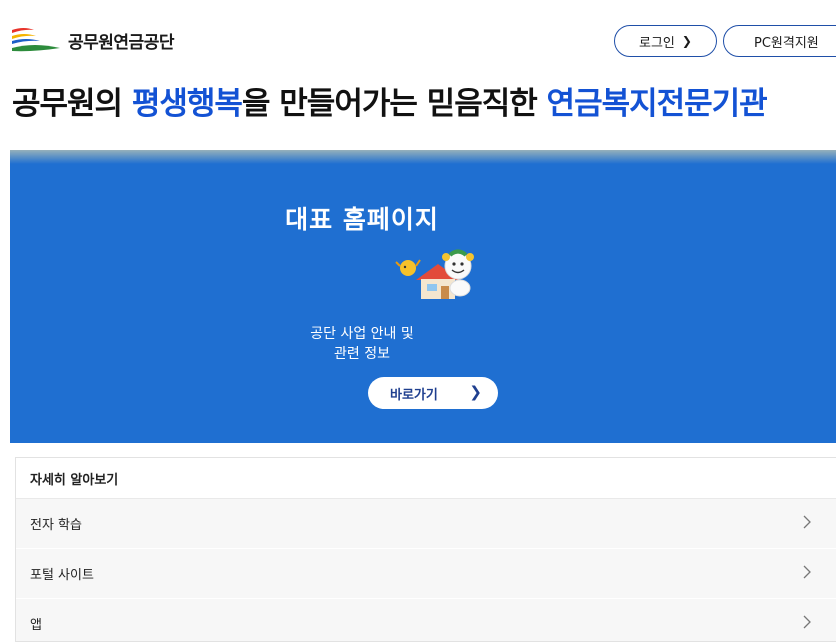 The height and width of the screenshot is (642, 836). I want to click on login-button: 로그인 ❯, so click(665, 41).